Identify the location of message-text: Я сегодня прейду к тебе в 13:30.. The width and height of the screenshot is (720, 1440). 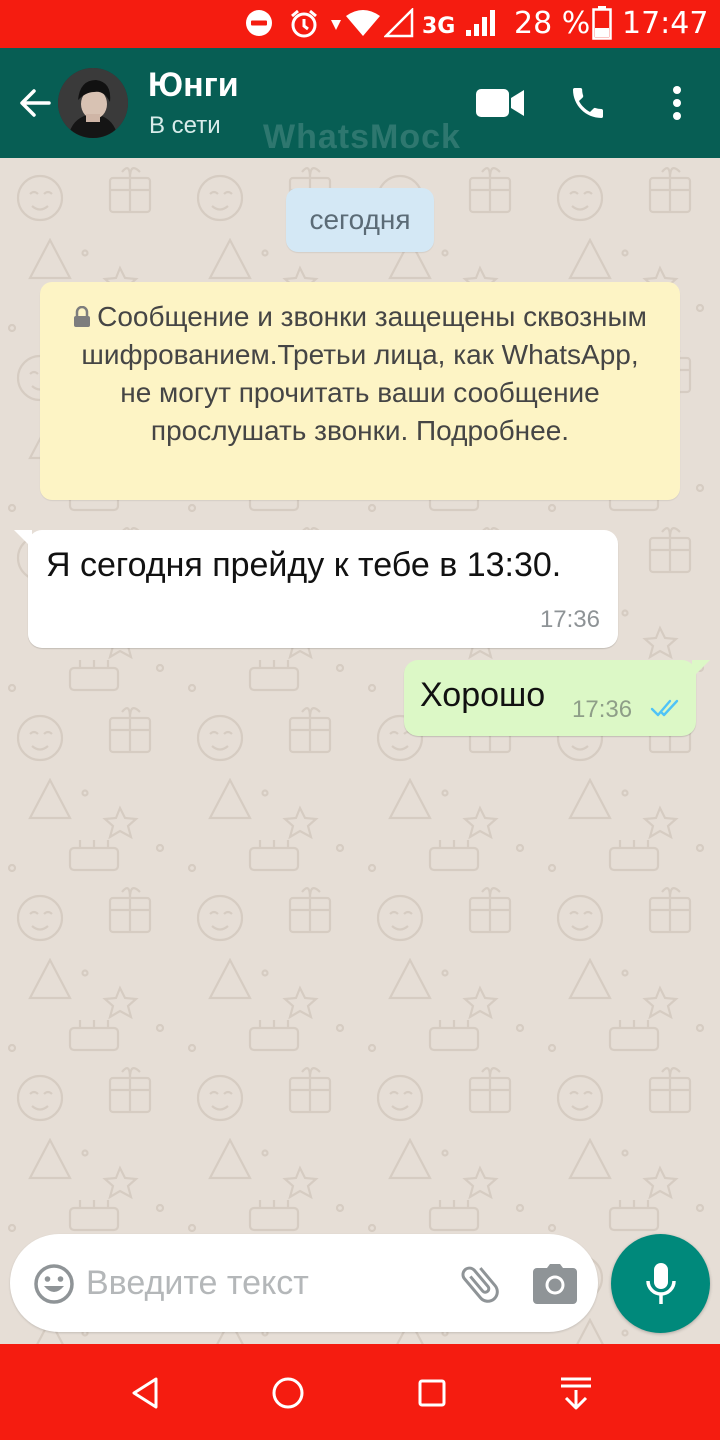
(304, 565).